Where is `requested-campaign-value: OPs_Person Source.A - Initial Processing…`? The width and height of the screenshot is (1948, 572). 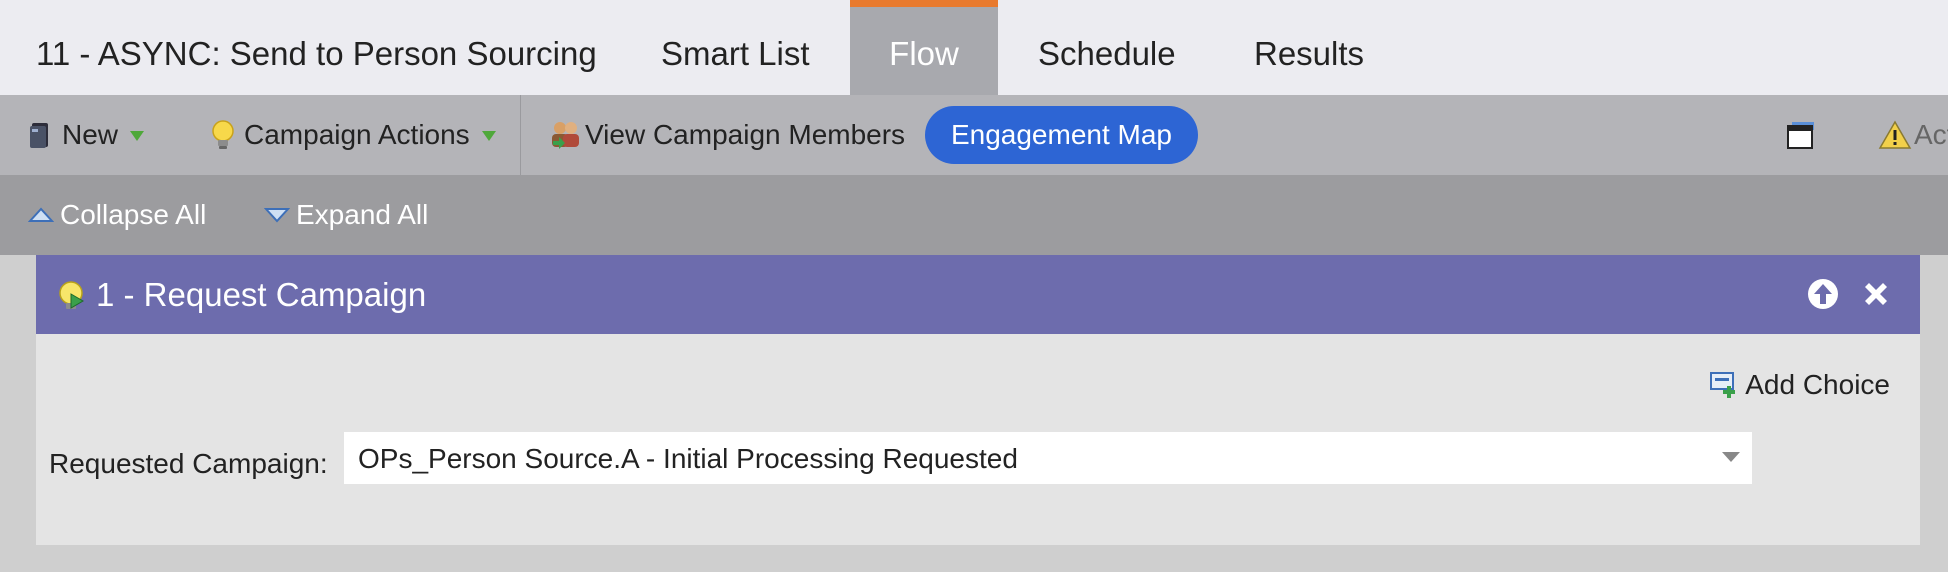 requested-campaign-value: OPs_Person Source.A - Initial Processing… is located at coordinates (688, 458).